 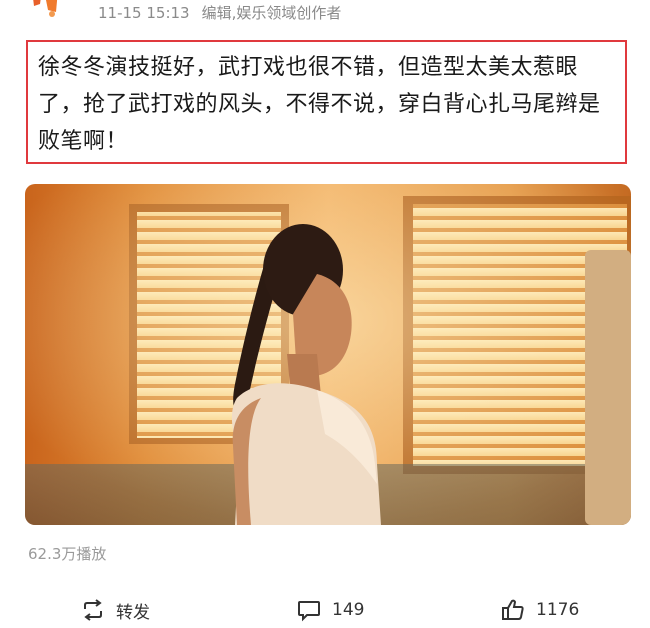 What do you see at coordinates (115, 610) in the screenshot?
I see `repost-button: 转发` at bounding box center [115, 610].